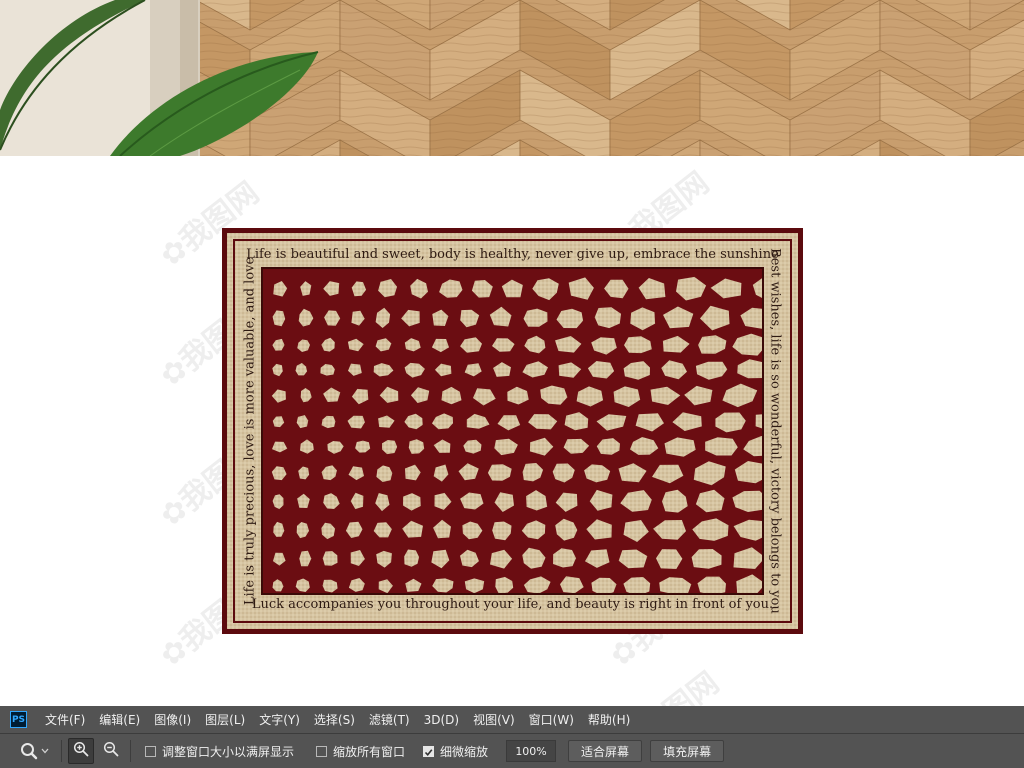 This screenshot has height=768, width=1024. Describe the element at coordinates (65, 719) in the screenshot. I see `menu-file: 文件(F)` at that location.